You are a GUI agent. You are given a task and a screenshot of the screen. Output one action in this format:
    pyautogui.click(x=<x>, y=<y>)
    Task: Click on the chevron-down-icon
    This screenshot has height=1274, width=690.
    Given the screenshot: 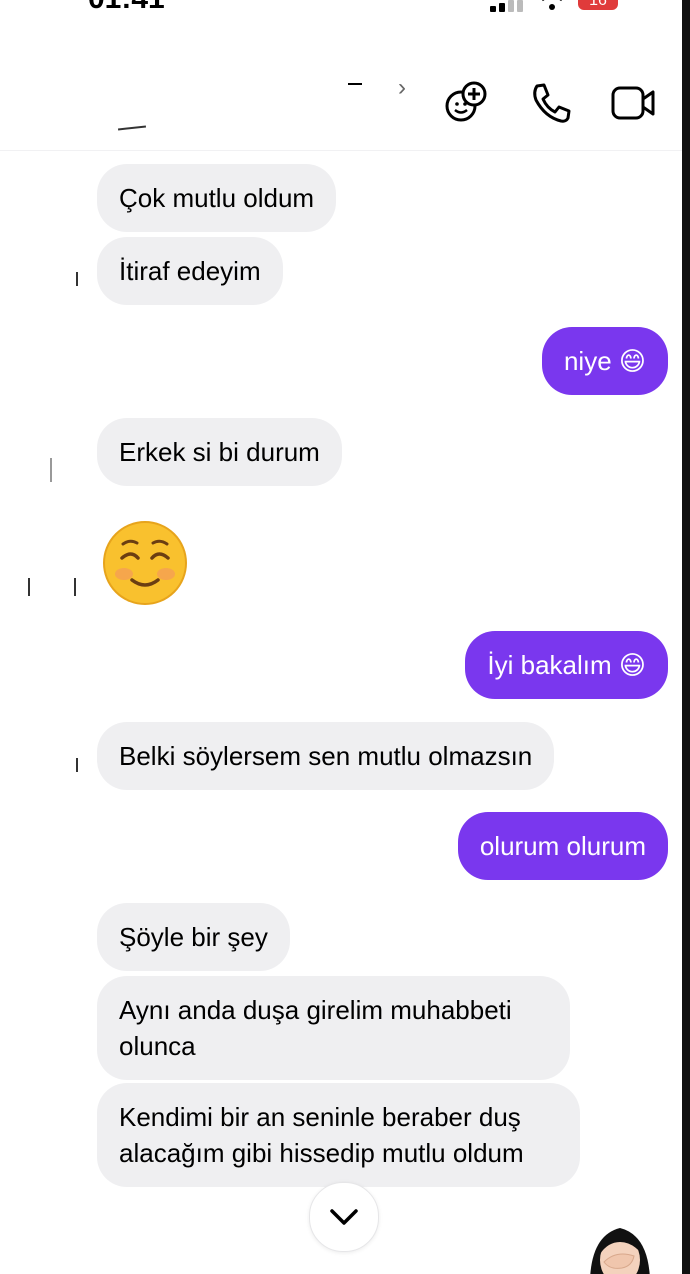 What is the action you would take?
    pyautogui.click(x=344, y=1217)
    